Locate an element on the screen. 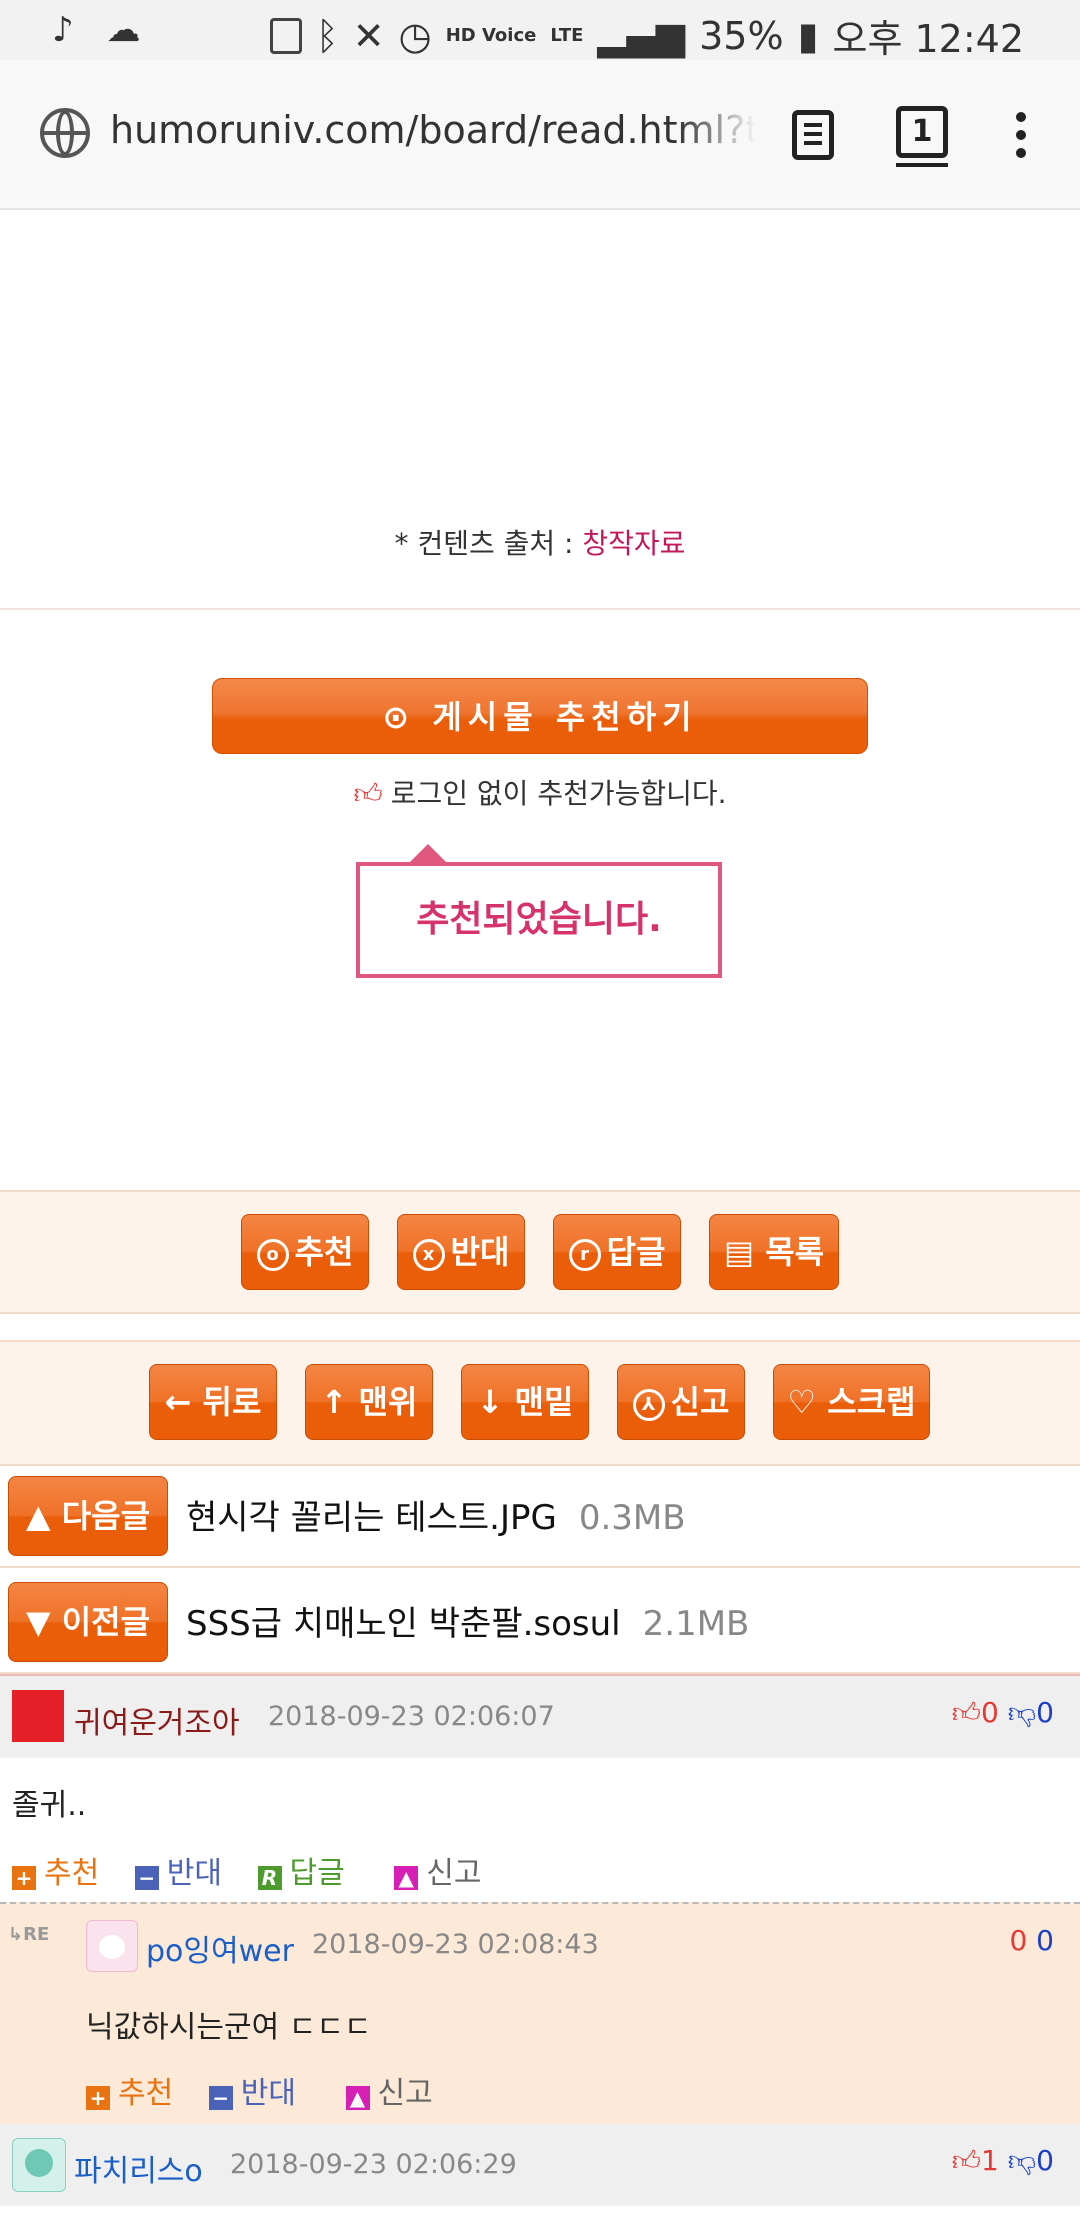 Image resolution: width=1080 pixels, height=2220 pixels. recommend-note-text: 로그인 없이 추천가능합니다. is located at coordinates (558, 793).